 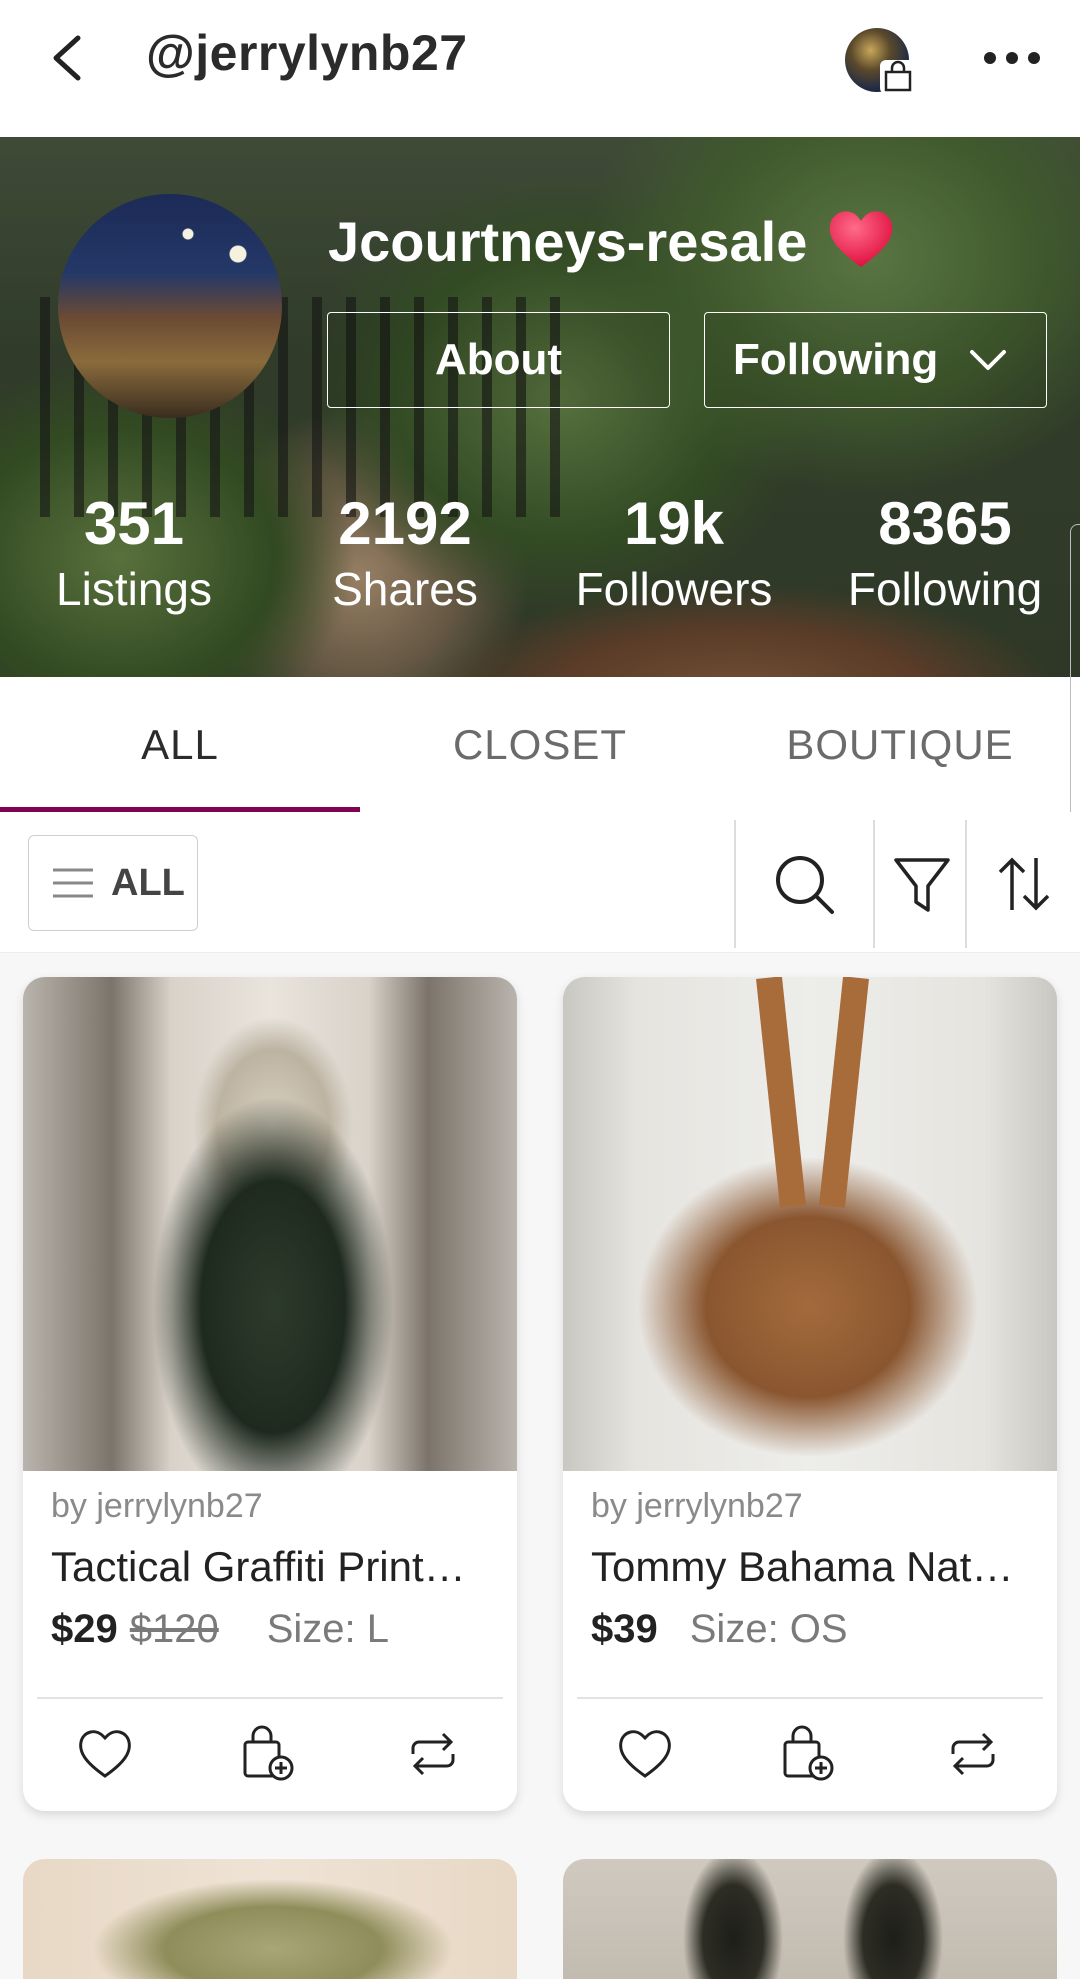 What do you see at coordinates (540, 882) in the screenshot?
I see `filter-bar: ALL` at bounding box center [540, 882].